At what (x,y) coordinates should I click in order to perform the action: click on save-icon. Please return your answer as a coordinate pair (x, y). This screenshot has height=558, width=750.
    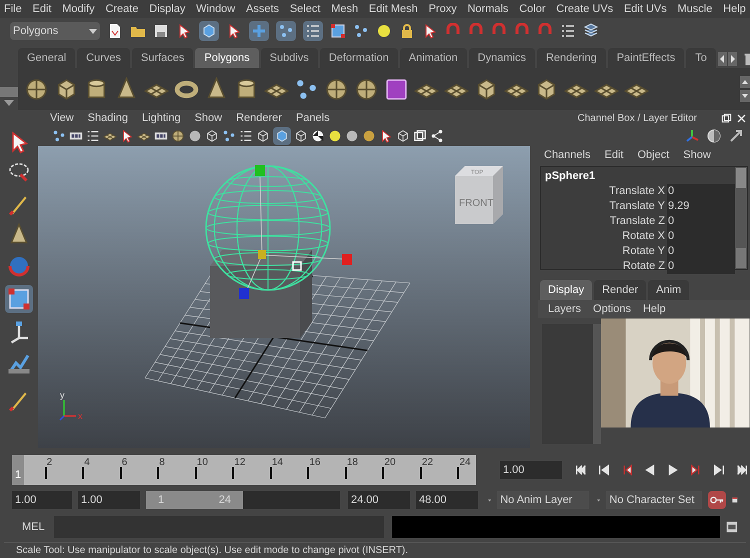
    Looking at the image, I should click on (161, 31).